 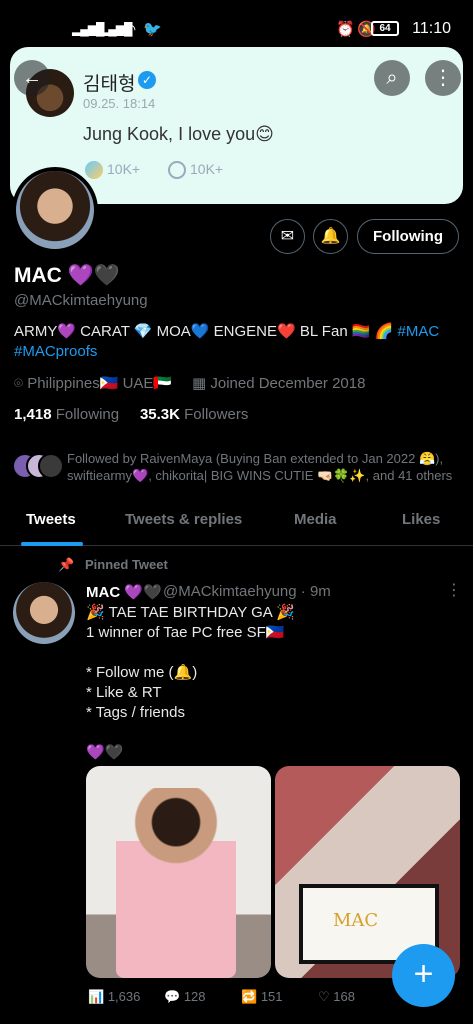 I want to click on calendar-icon: ▦, so click(x=199, y=383).